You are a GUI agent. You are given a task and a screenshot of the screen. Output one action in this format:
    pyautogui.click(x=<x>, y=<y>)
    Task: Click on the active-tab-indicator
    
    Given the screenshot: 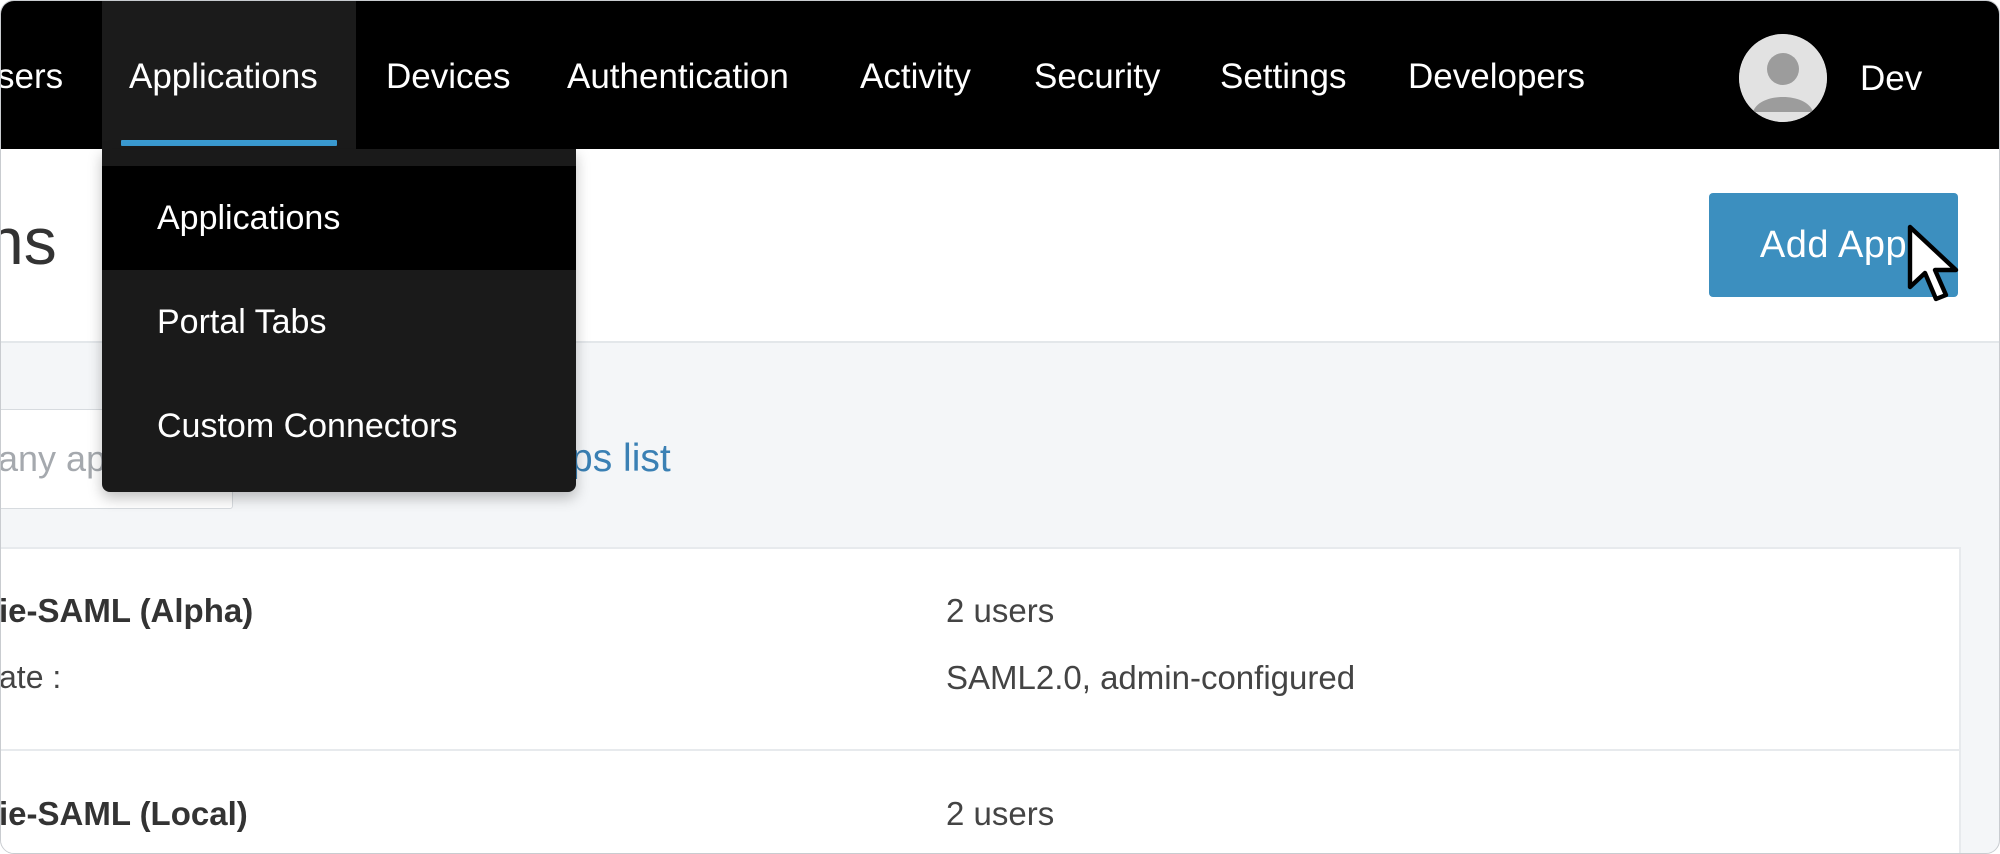 What is the action you would take?
    pyautogui.click(x=229, y=143)
    